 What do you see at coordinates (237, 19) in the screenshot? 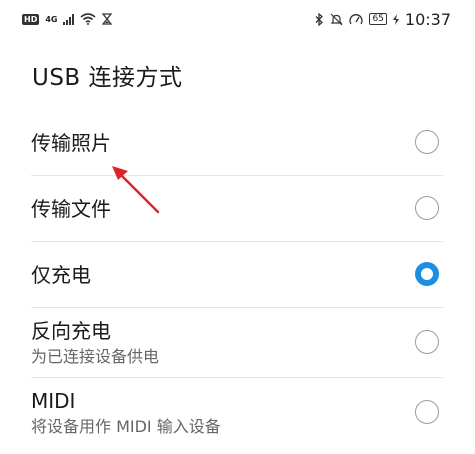
I see `status-bar: HD 4G 65 10:37` at bounding box center [237, 19].